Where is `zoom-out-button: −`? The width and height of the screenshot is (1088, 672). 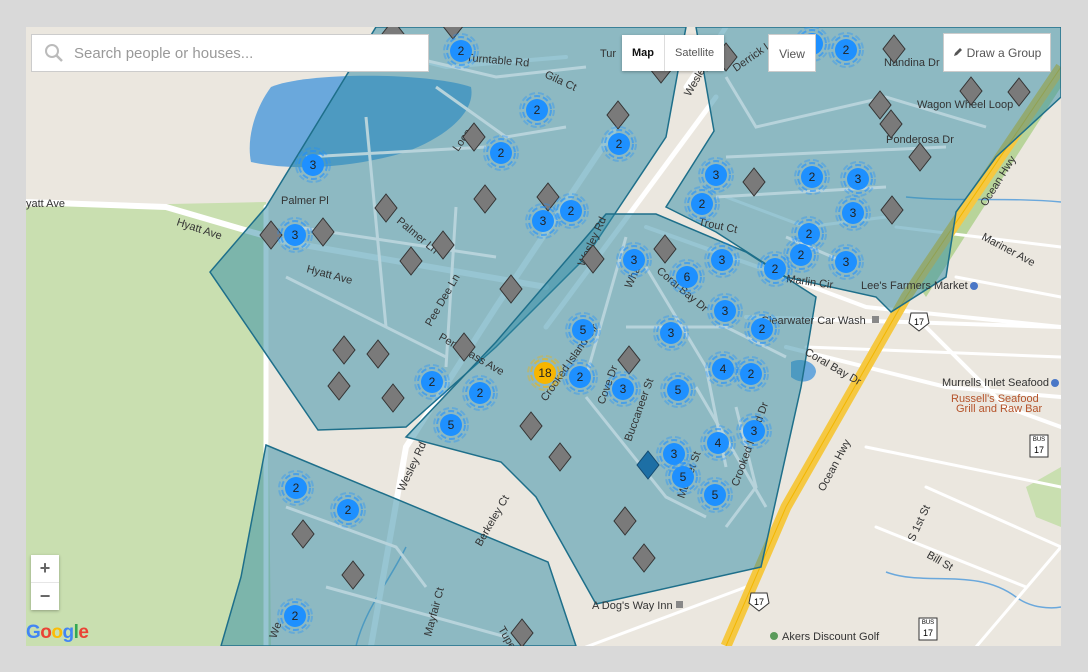
zoom-out-button: − is located at coordinates (45, 596).